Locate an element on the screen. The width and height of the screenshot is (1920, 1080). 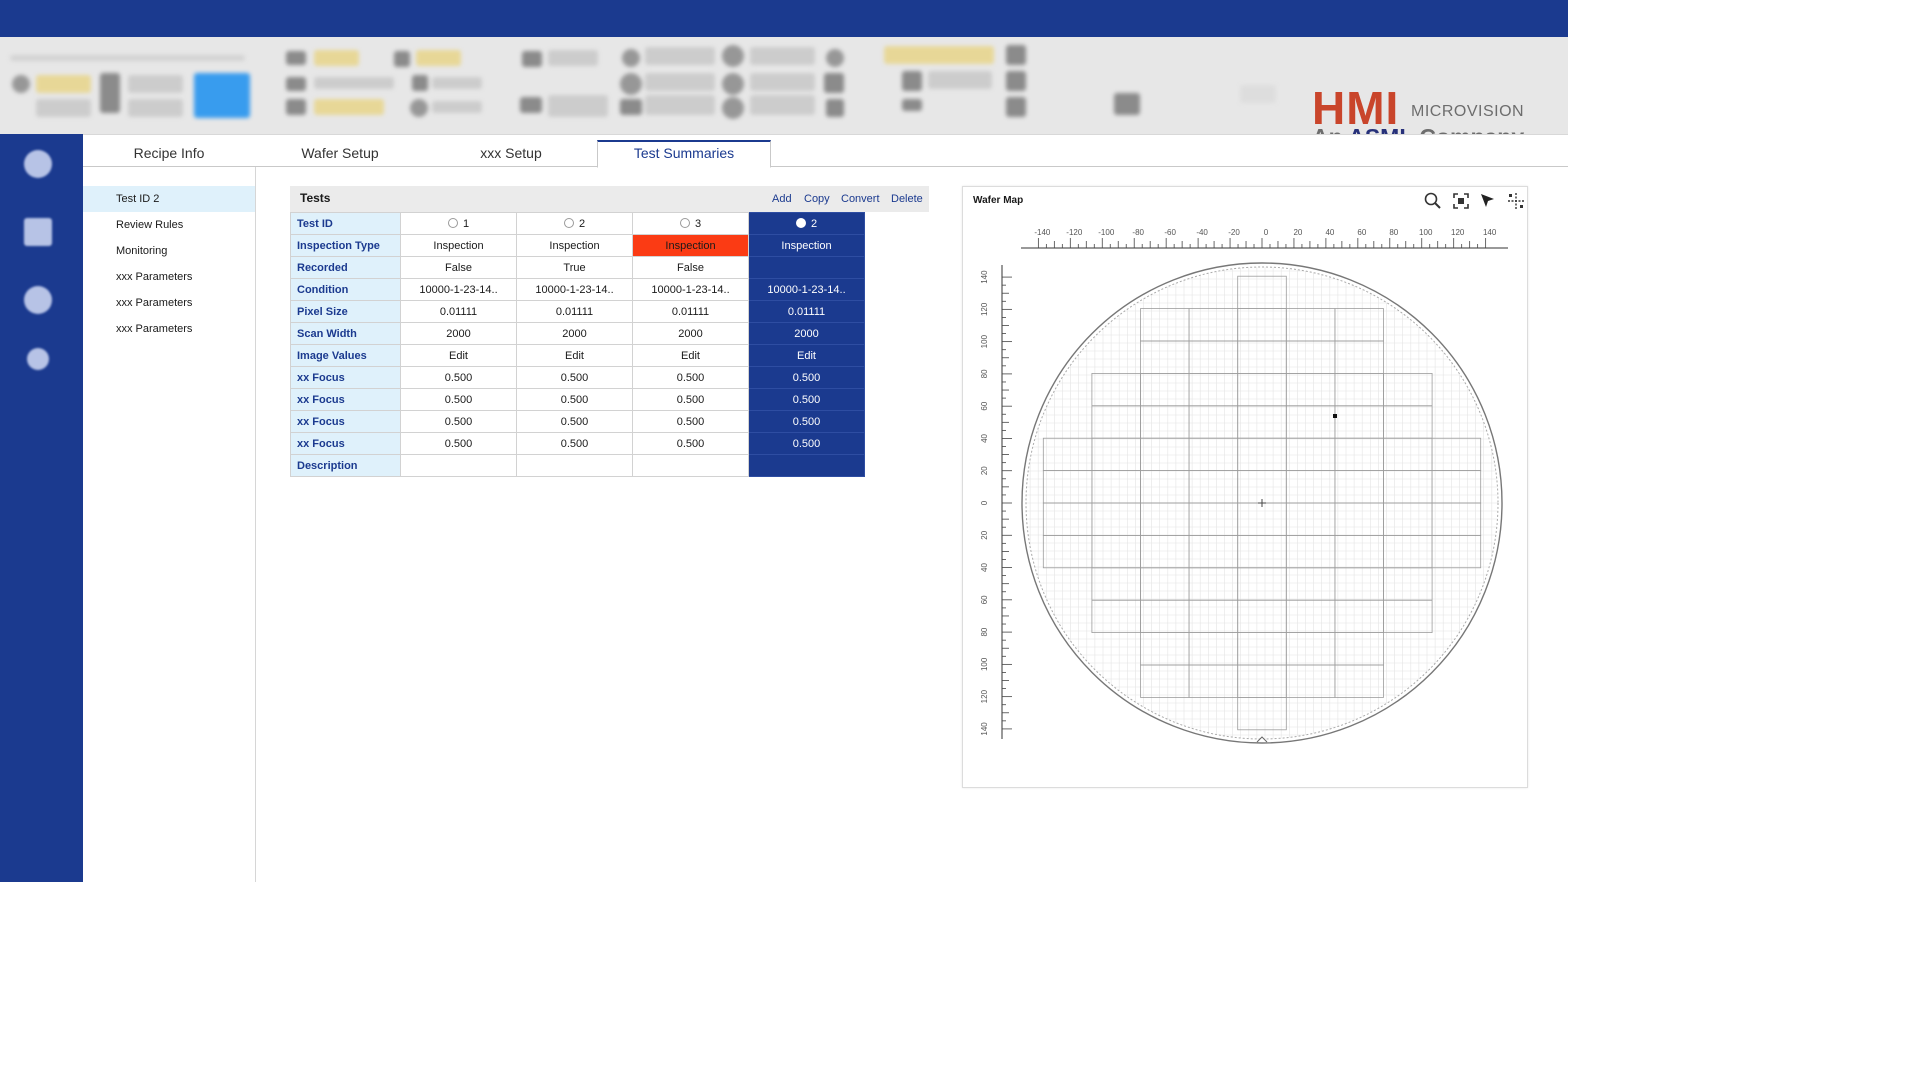
nav-wafer-load is located at coordinates (41, 180).